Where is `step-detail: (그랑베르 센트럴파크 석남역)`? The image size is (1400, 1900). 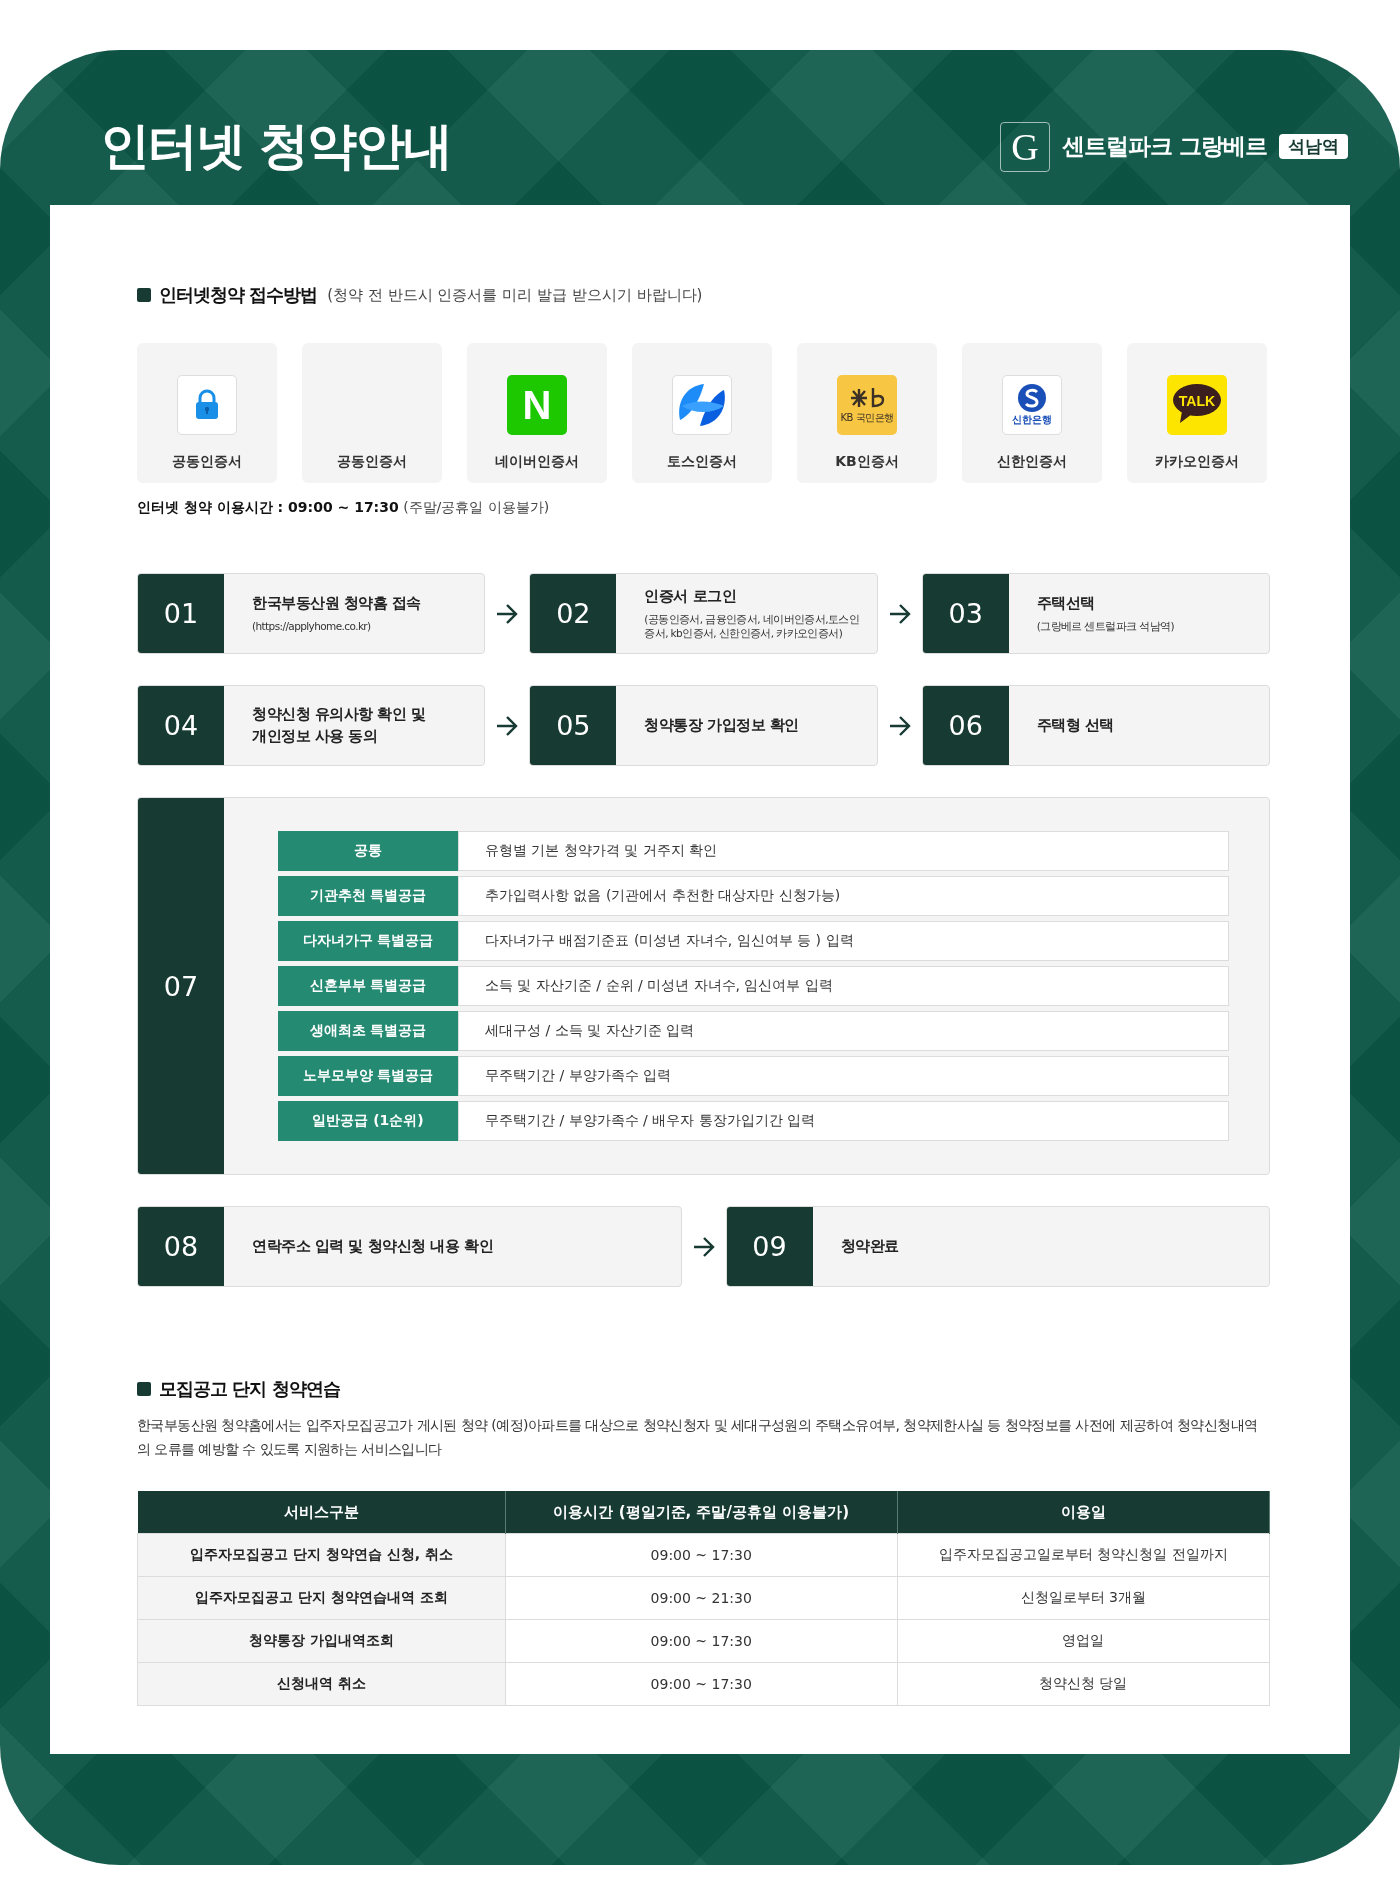 step-detail: (그랑베르 센트럴파크 석남역) is located at coordinates (1105, 626).